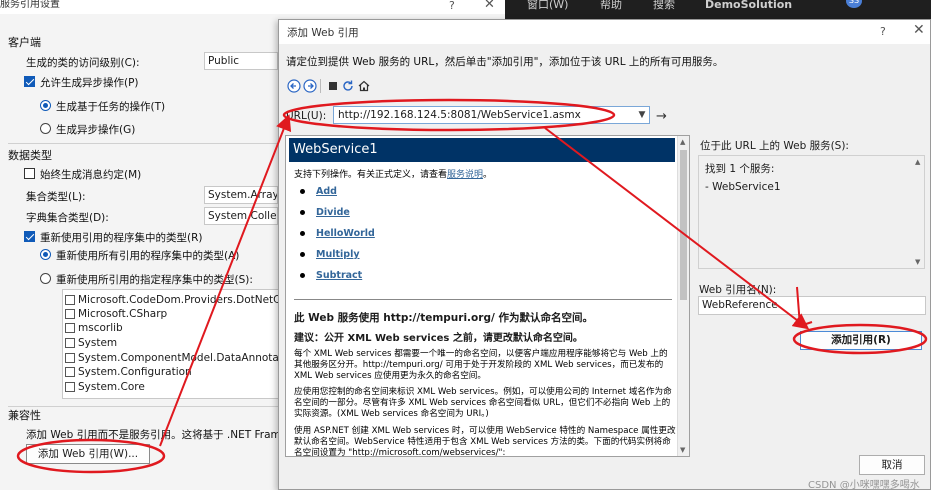 The image size is (931, 490). Describe the element at coordinates (371, 175) in the screenshot. I see `intro-prefix: 支持下列操作。有关正式定义，请查看` at that location.